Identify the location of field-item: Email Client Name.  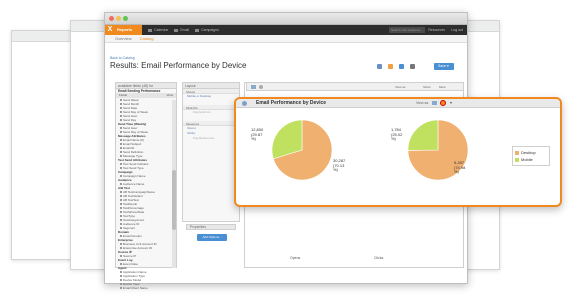
(146, 288).